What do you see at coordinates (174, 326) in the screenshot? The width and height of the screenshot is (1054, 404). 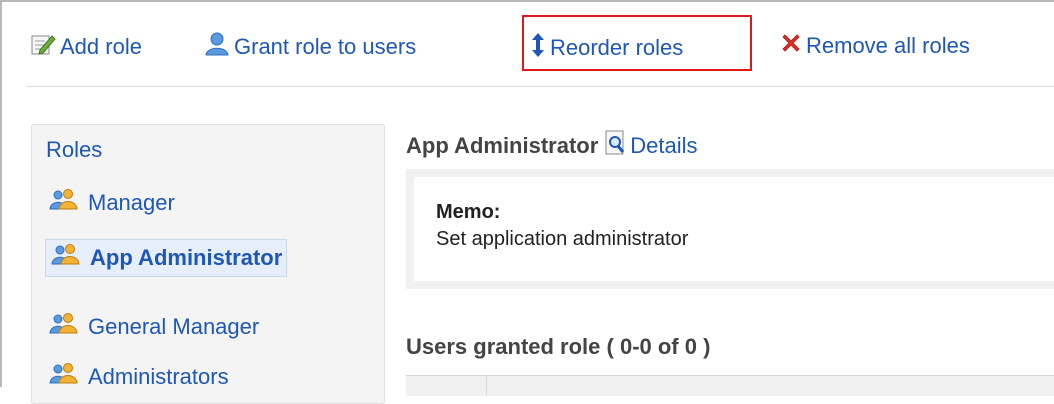 I see `role-label: General Manager` at bounding box center [174, 326].